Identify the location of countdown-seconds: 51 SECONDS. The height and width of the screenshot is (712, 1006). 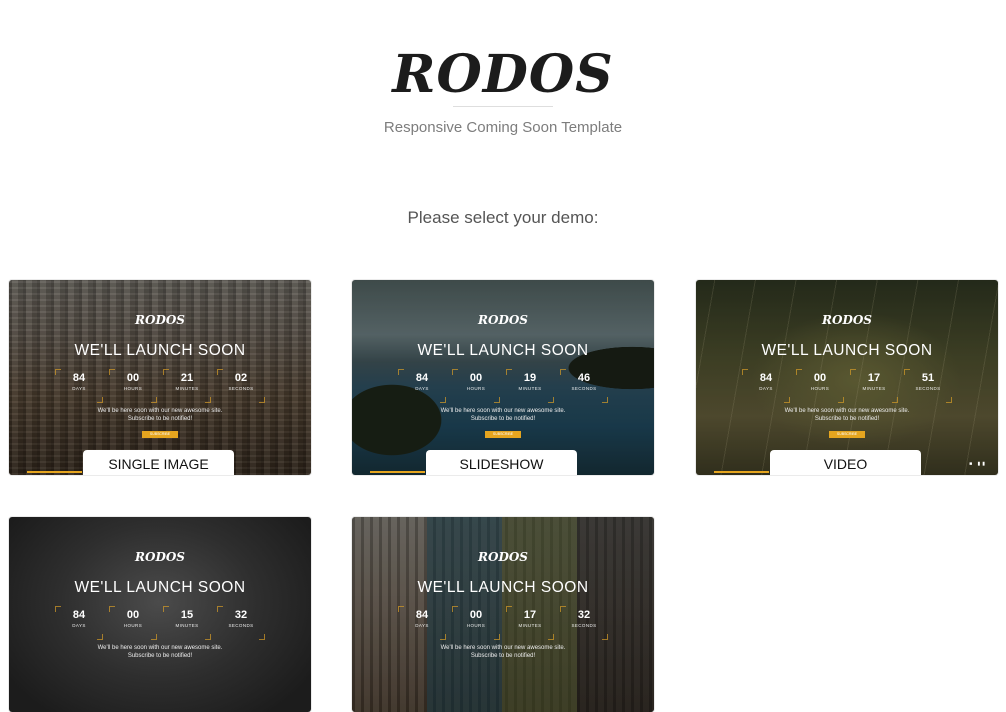
(928, 386).